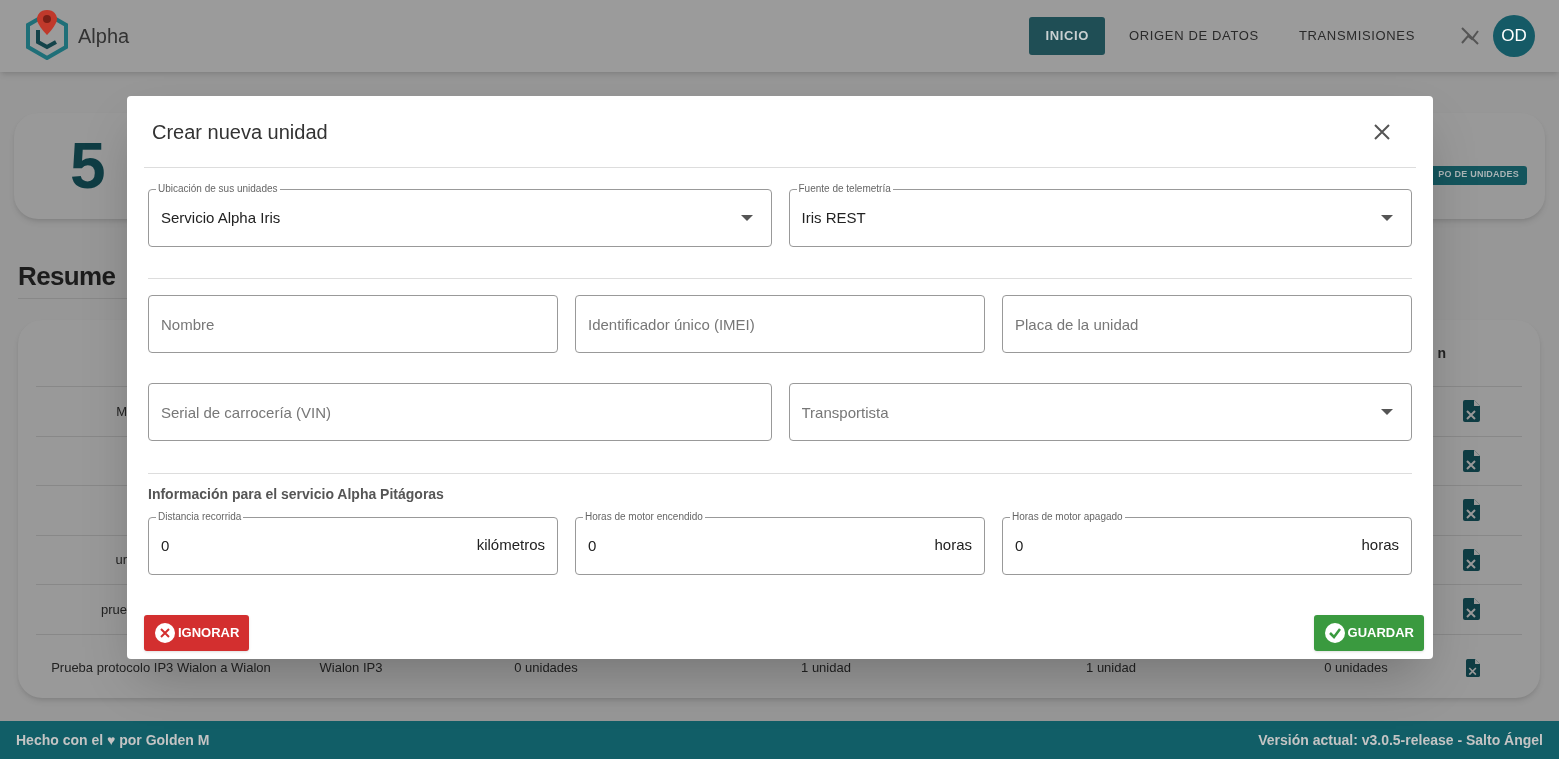 Image resolution: width=1559 pixels, height=759 pixels. What do you see at coordinates (88, 166) in the screenshot?
I see `stat-value: 5` at bounding box center [88, 166].